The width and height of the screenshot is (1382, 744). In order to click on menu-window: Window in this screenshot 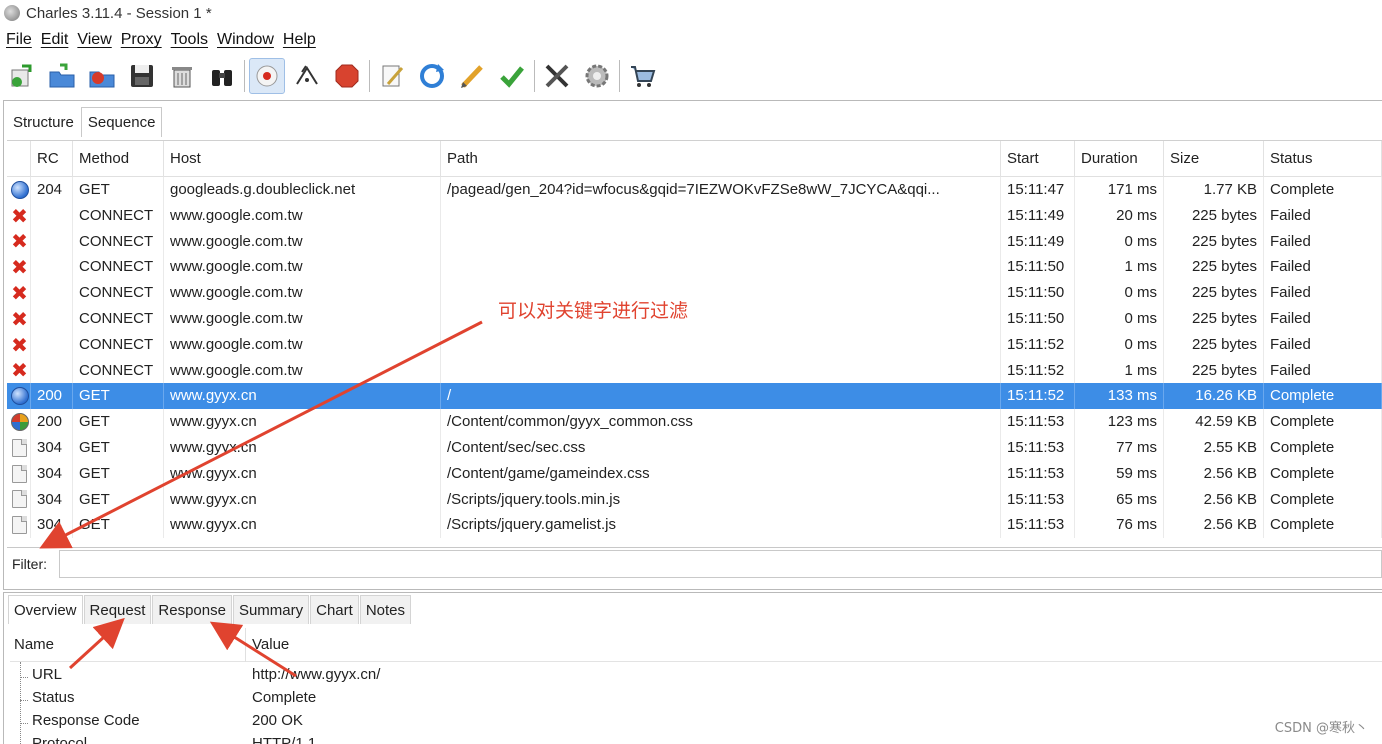, I will do `click(245, 40)`.